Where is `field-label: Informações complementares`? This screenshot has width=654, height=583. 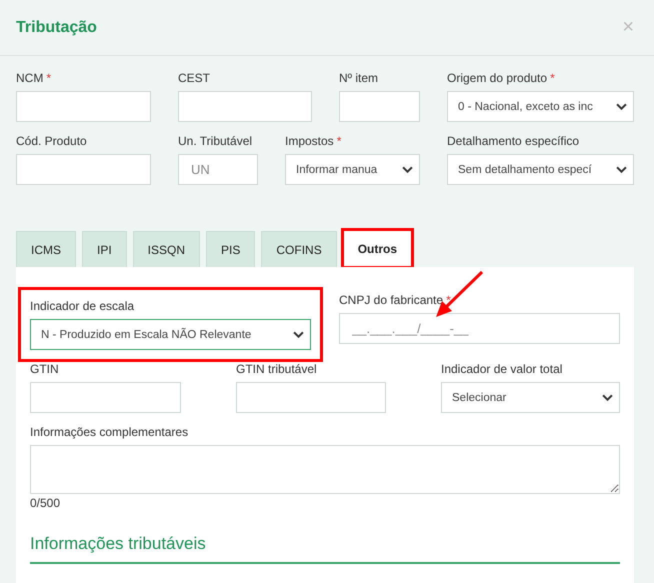
field-label: Informações complementares is located at coordinates (110, 432).